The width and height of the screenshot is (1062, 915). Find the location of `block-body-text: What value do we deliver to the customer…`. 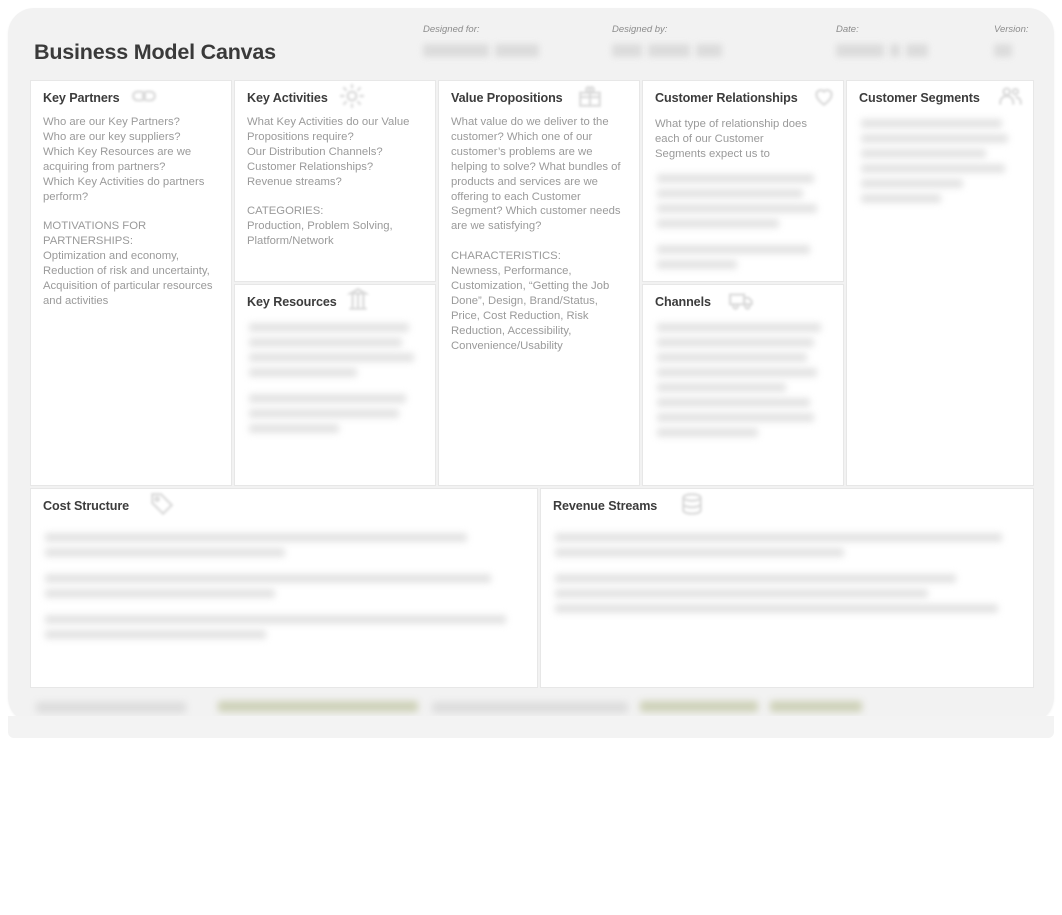

block-body-text: What value do we deliver to the customer… is located at coordinates (536, 234).